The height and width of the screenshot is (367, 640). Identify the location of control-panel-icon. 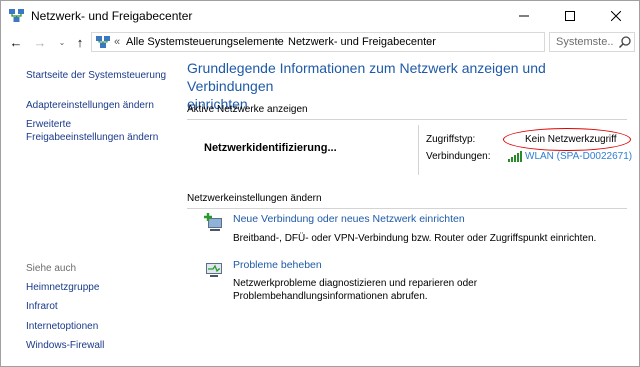
(103, 42).